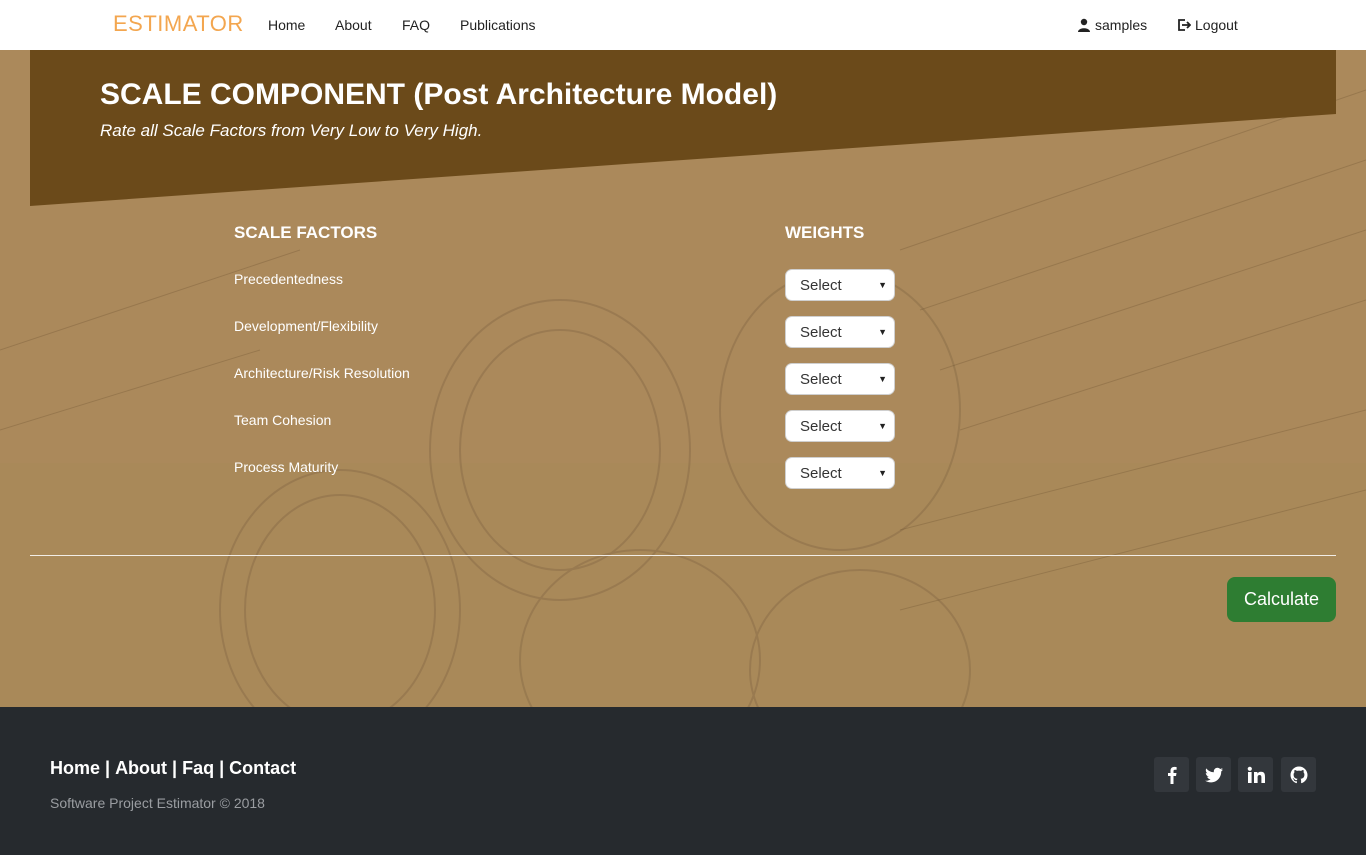 The image size is (1366, 855). Describe the element at coordinates (1281, 599) in the screenshot. I see `calculate-button: Calculate` at that location.